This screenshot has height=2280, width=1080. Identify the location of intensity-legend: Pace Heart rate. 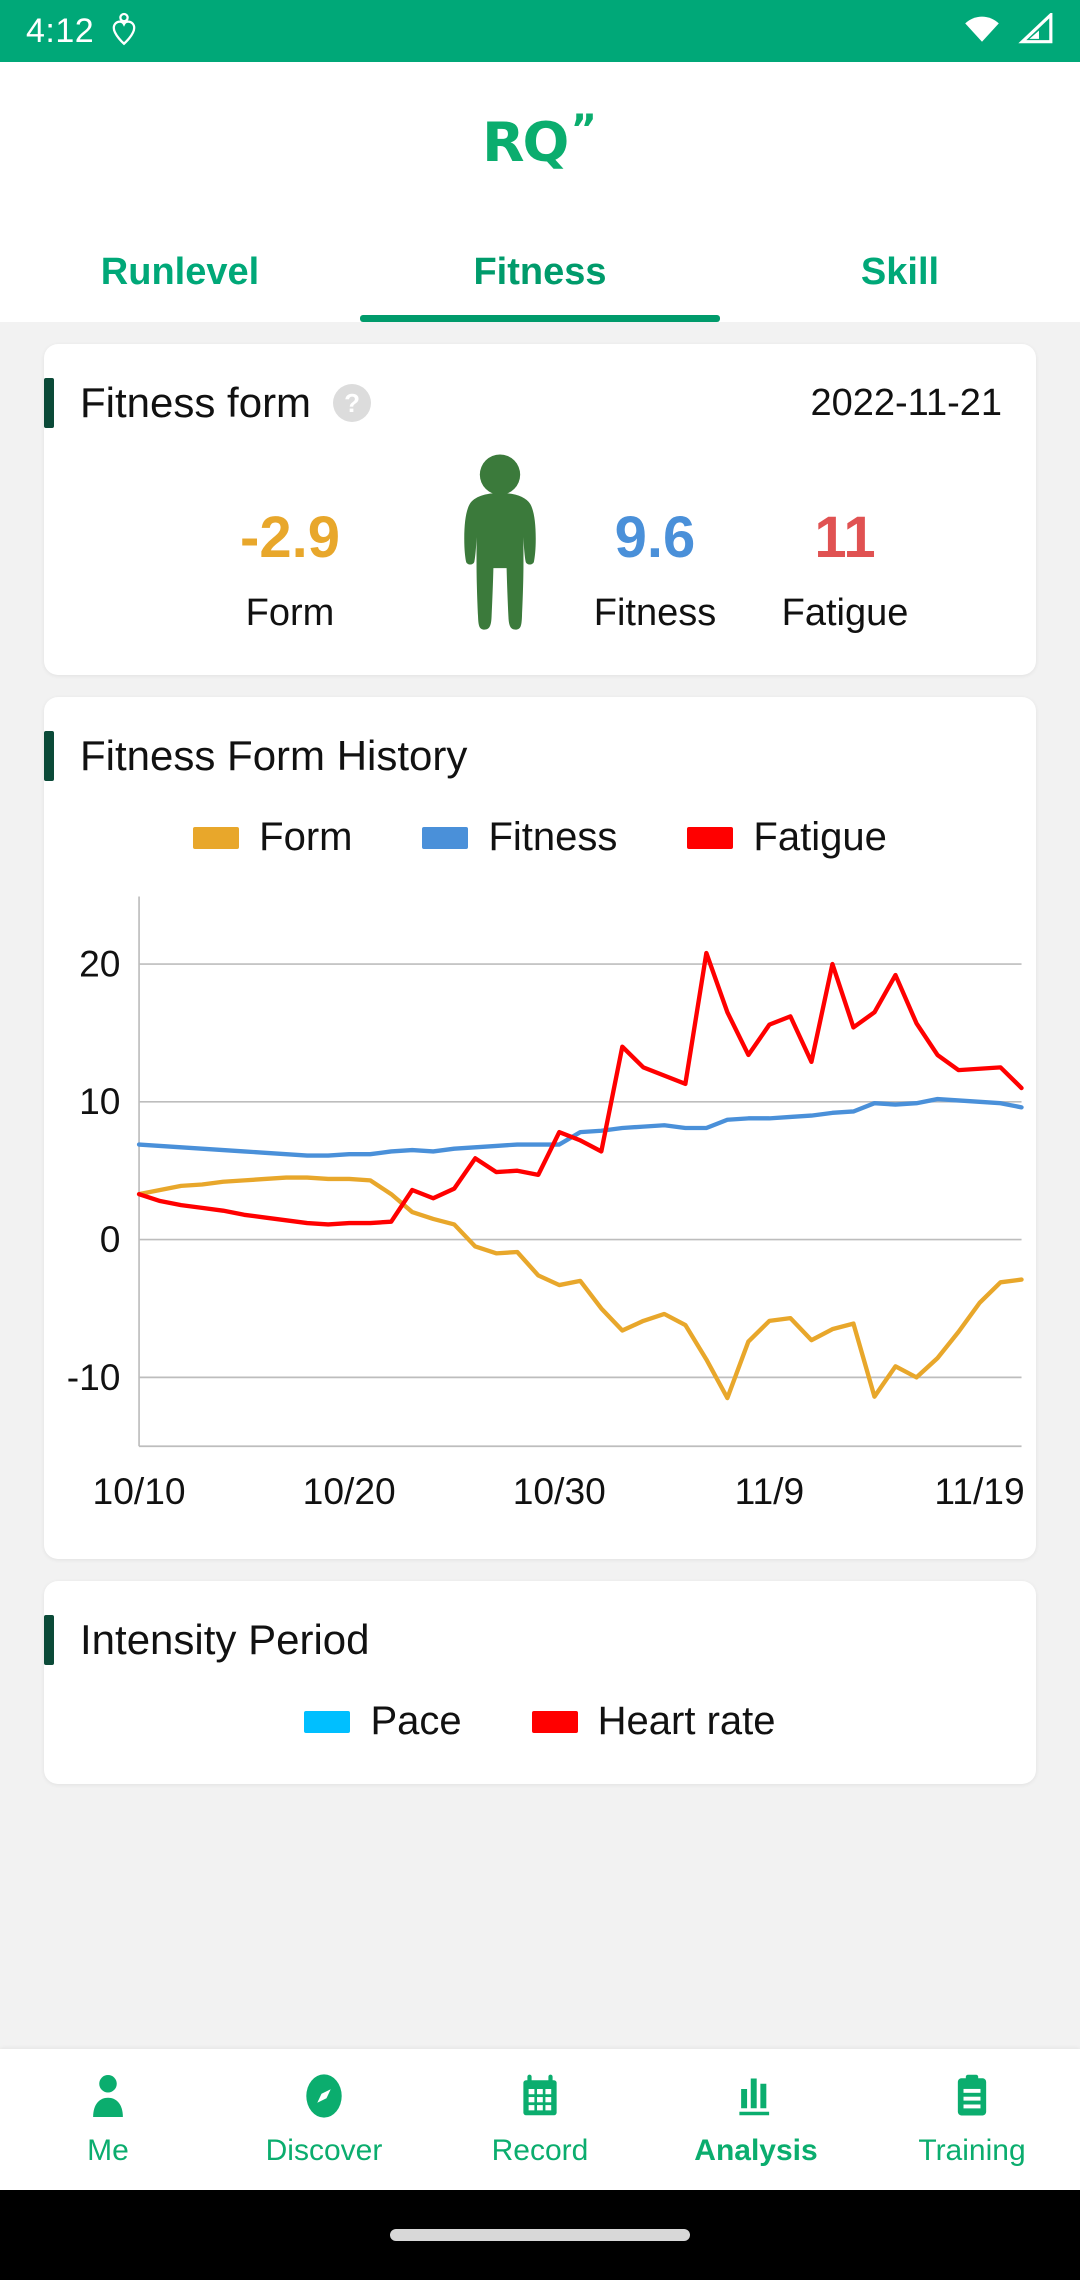
(540, 1724).